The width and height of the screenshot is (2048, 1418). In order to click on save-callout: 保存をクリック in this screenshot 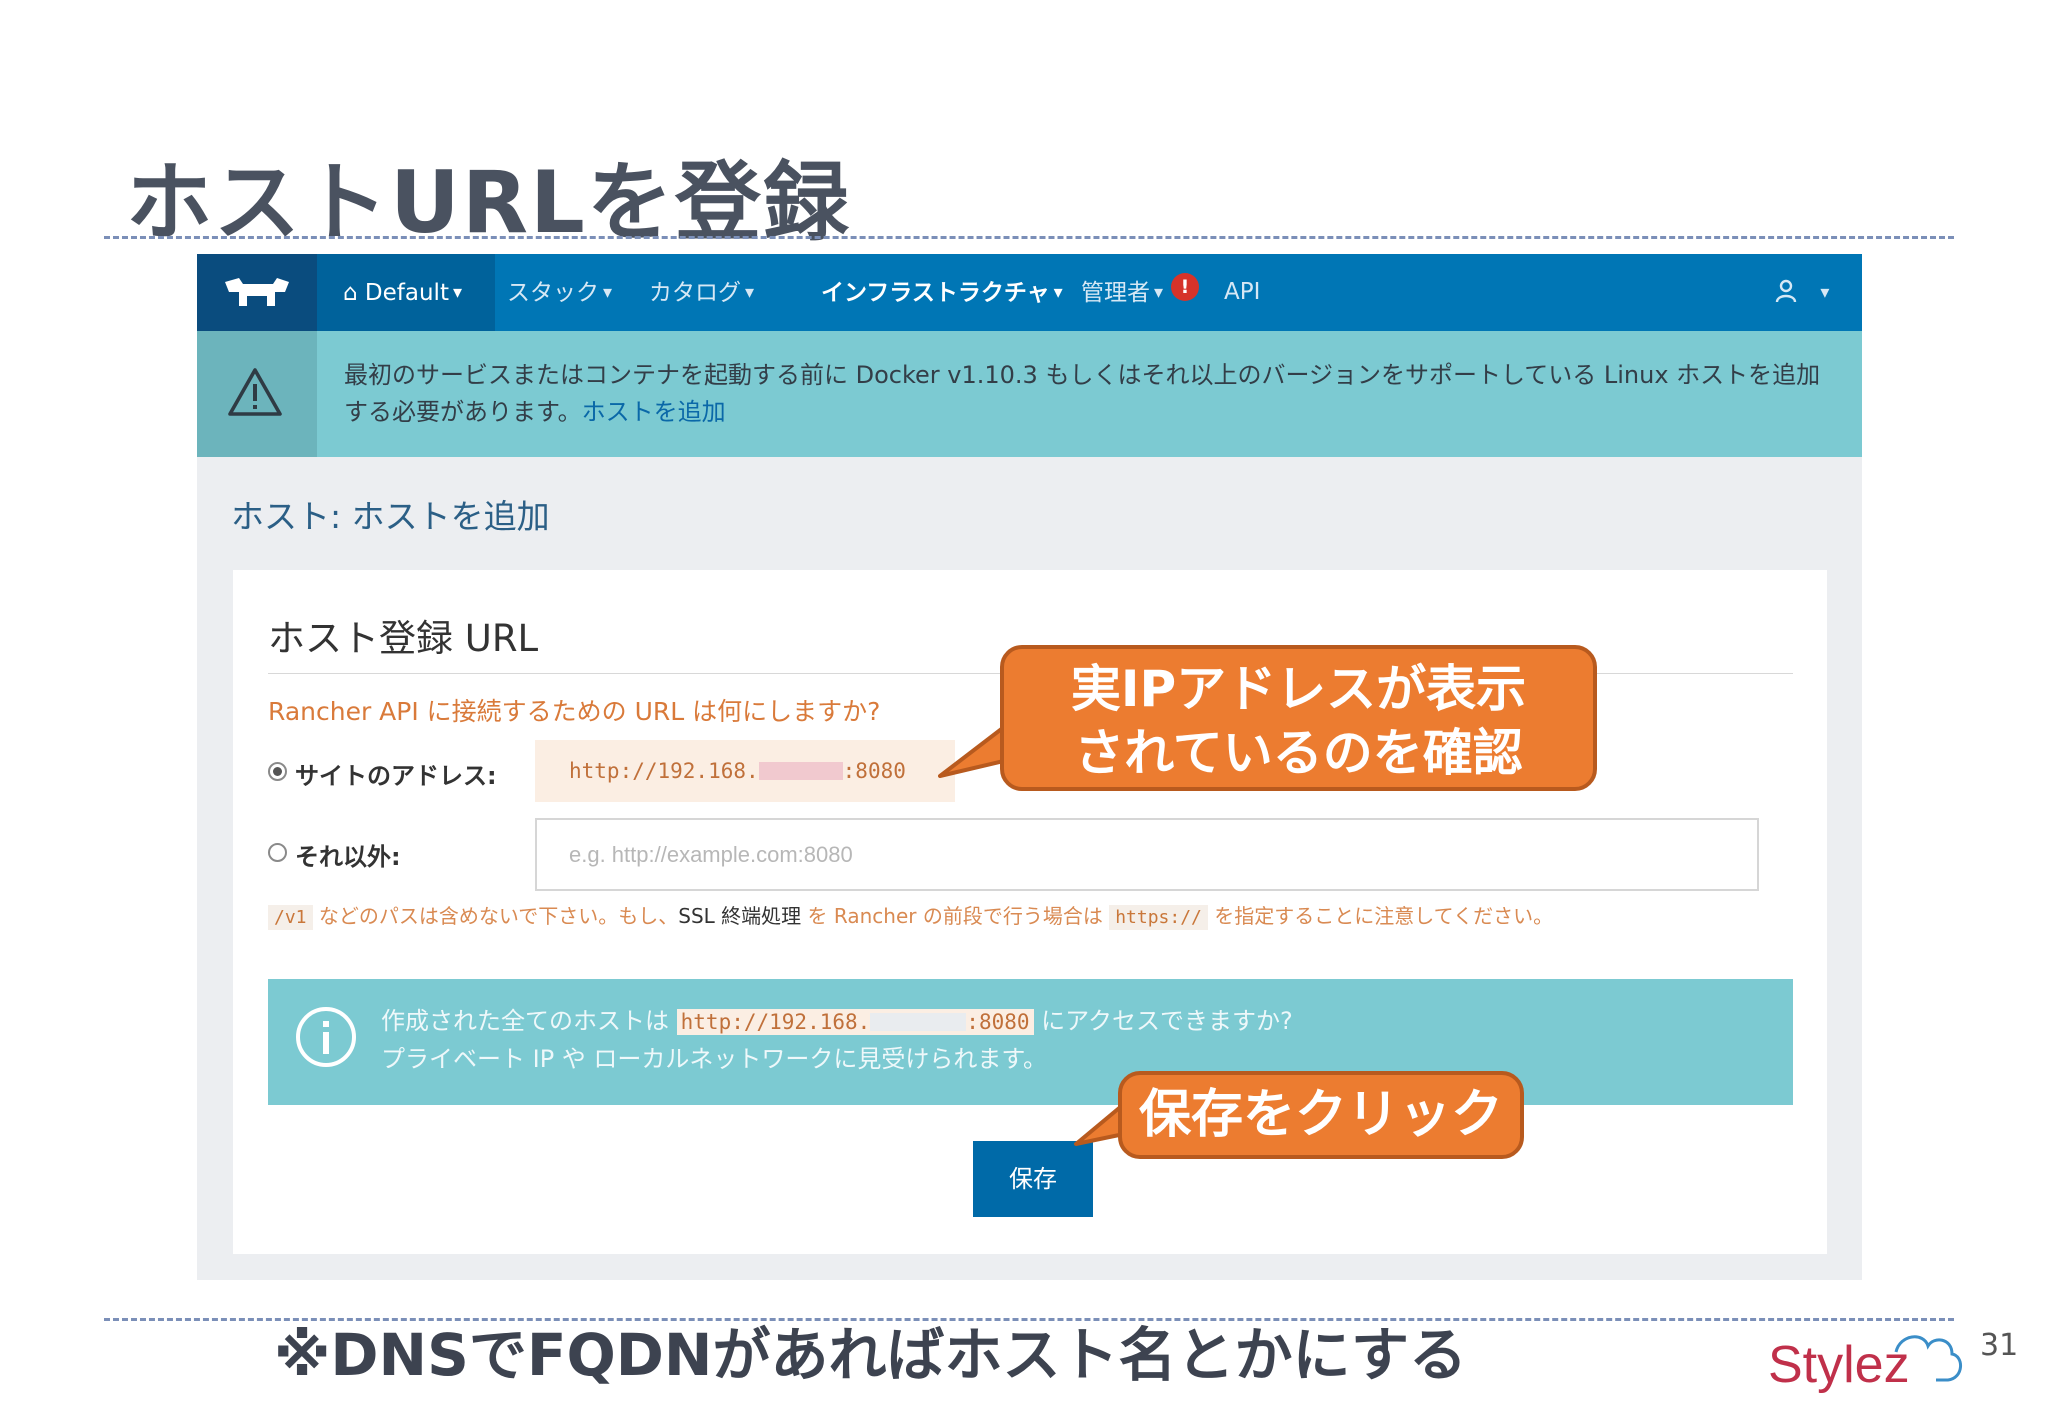, I will do `click(1321, 1115)`.